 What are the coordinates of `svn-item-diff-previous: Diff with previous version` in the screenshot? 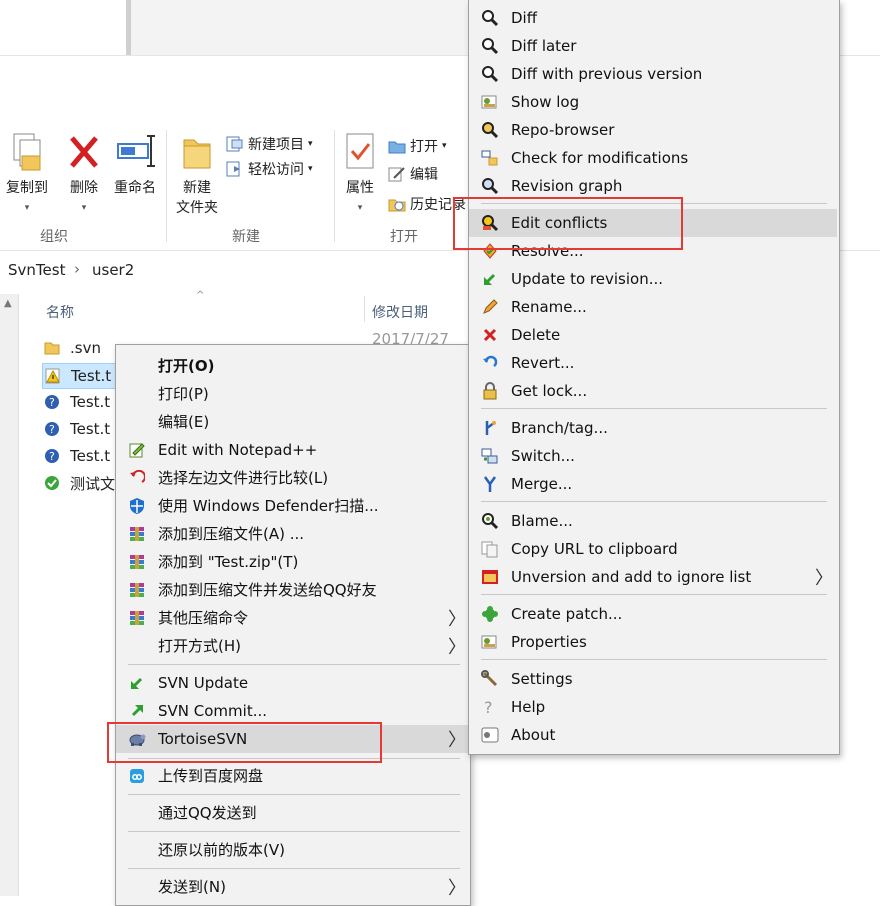 It's located at (654, 73).